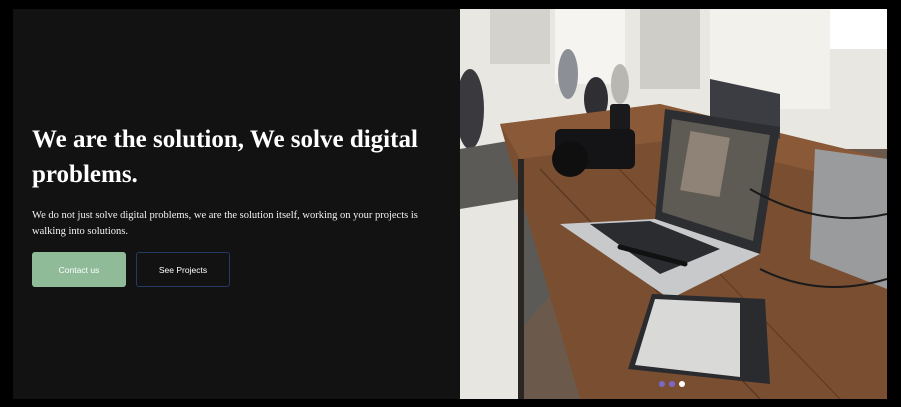 Image resolution: width=901 pixels, height=407 pixels. What do you see at coordinates (183, 269) in the screenshot?
I see `see-projects-button: See Projects` at bounding box center [183, 269].